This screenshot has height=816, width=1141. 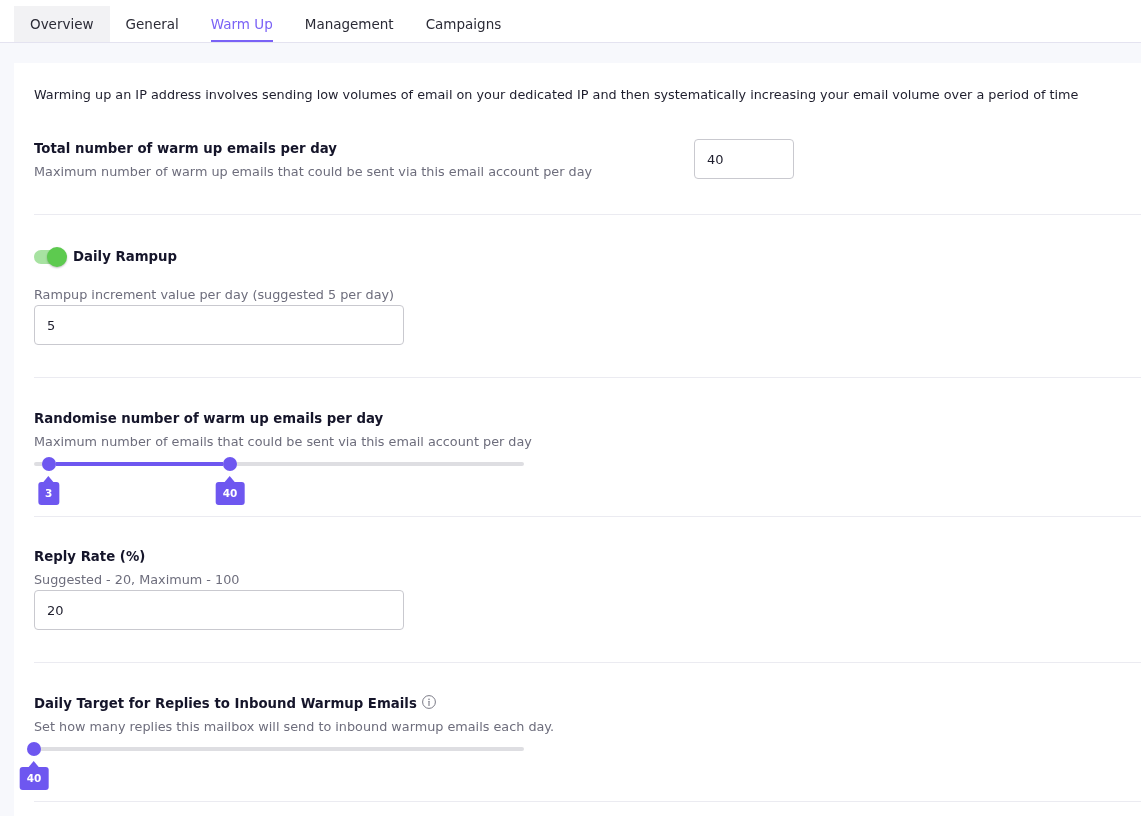 What do you see at coordinates (295, 727) in the screenshot?
I see `section-description: Set how many replies this mailbox will send to inbound warmup emails each day.` at bounding box center [295, 727].